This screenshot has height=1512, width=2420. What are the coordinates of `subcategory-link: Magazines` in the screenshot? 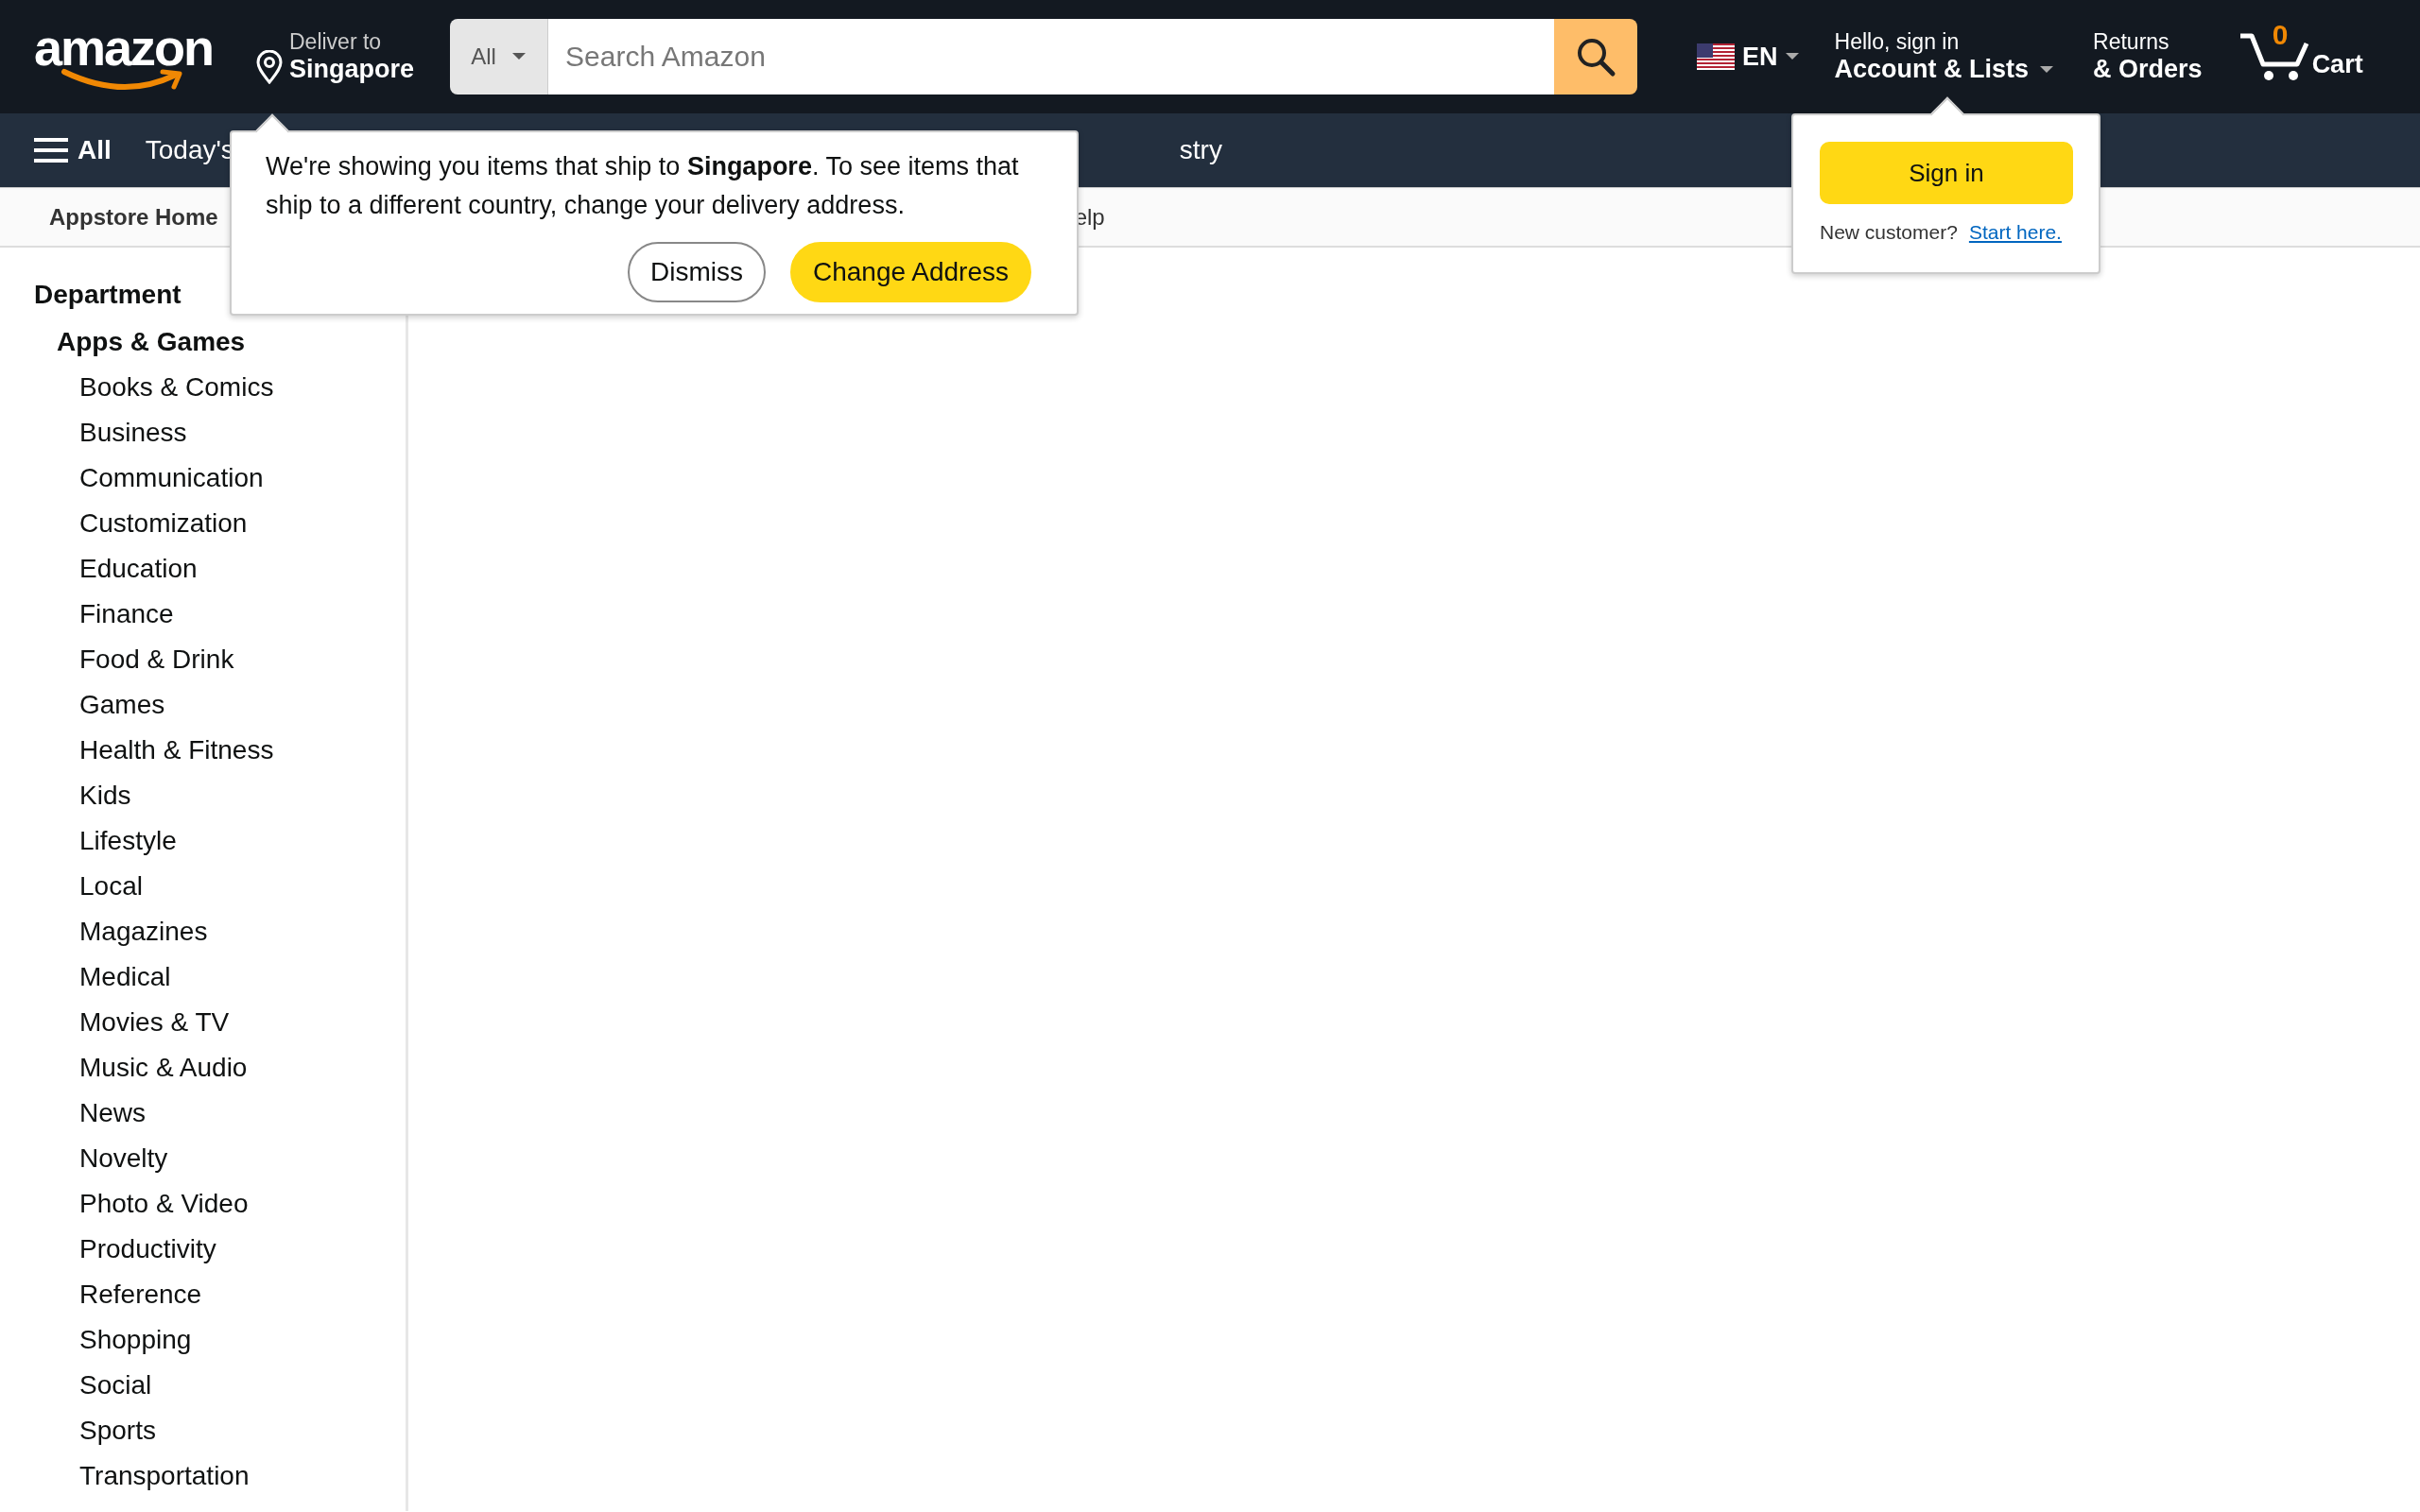 It's located at (242, 939).